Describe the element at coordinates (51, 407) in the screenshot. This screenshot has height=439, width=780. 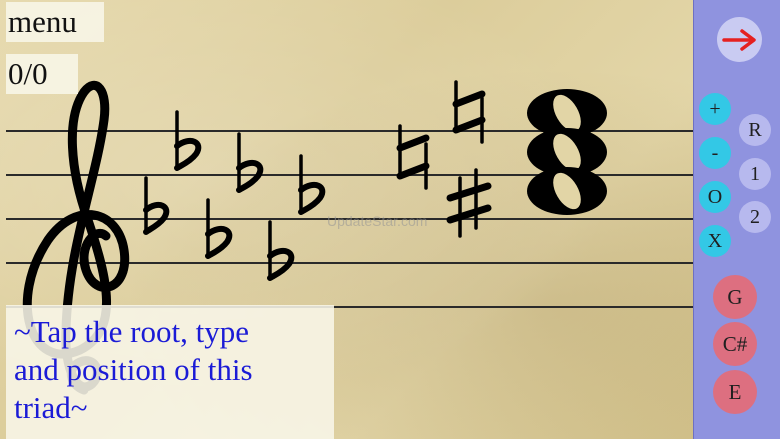
I see `prompt-line: triad~` at that location.